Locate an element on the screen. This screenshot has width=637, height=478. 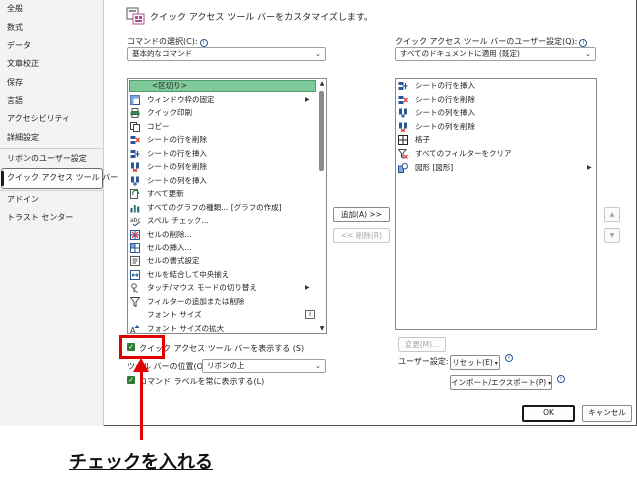
list-item-label: セルの書式設定 is located at coordinates (173, 261).